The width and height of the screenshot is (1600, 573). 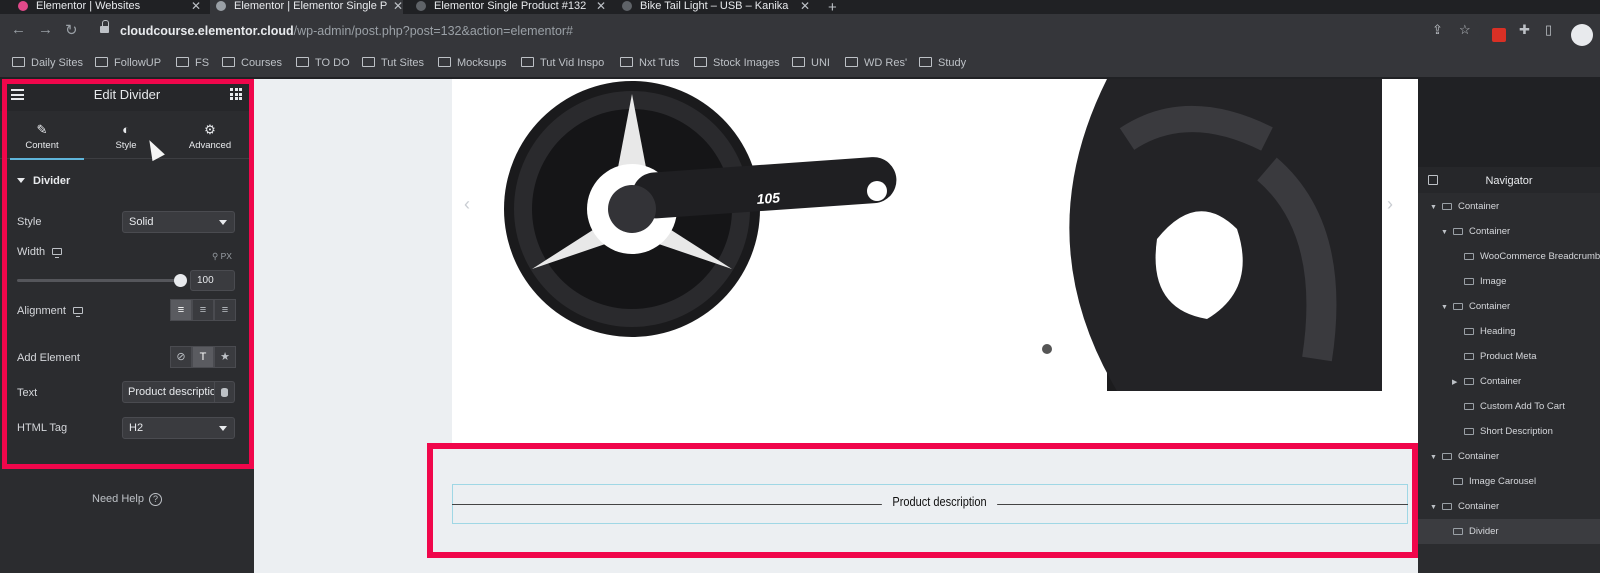 I want to click on navigator-item-label: Short Description, so click(x=1516, y=431).